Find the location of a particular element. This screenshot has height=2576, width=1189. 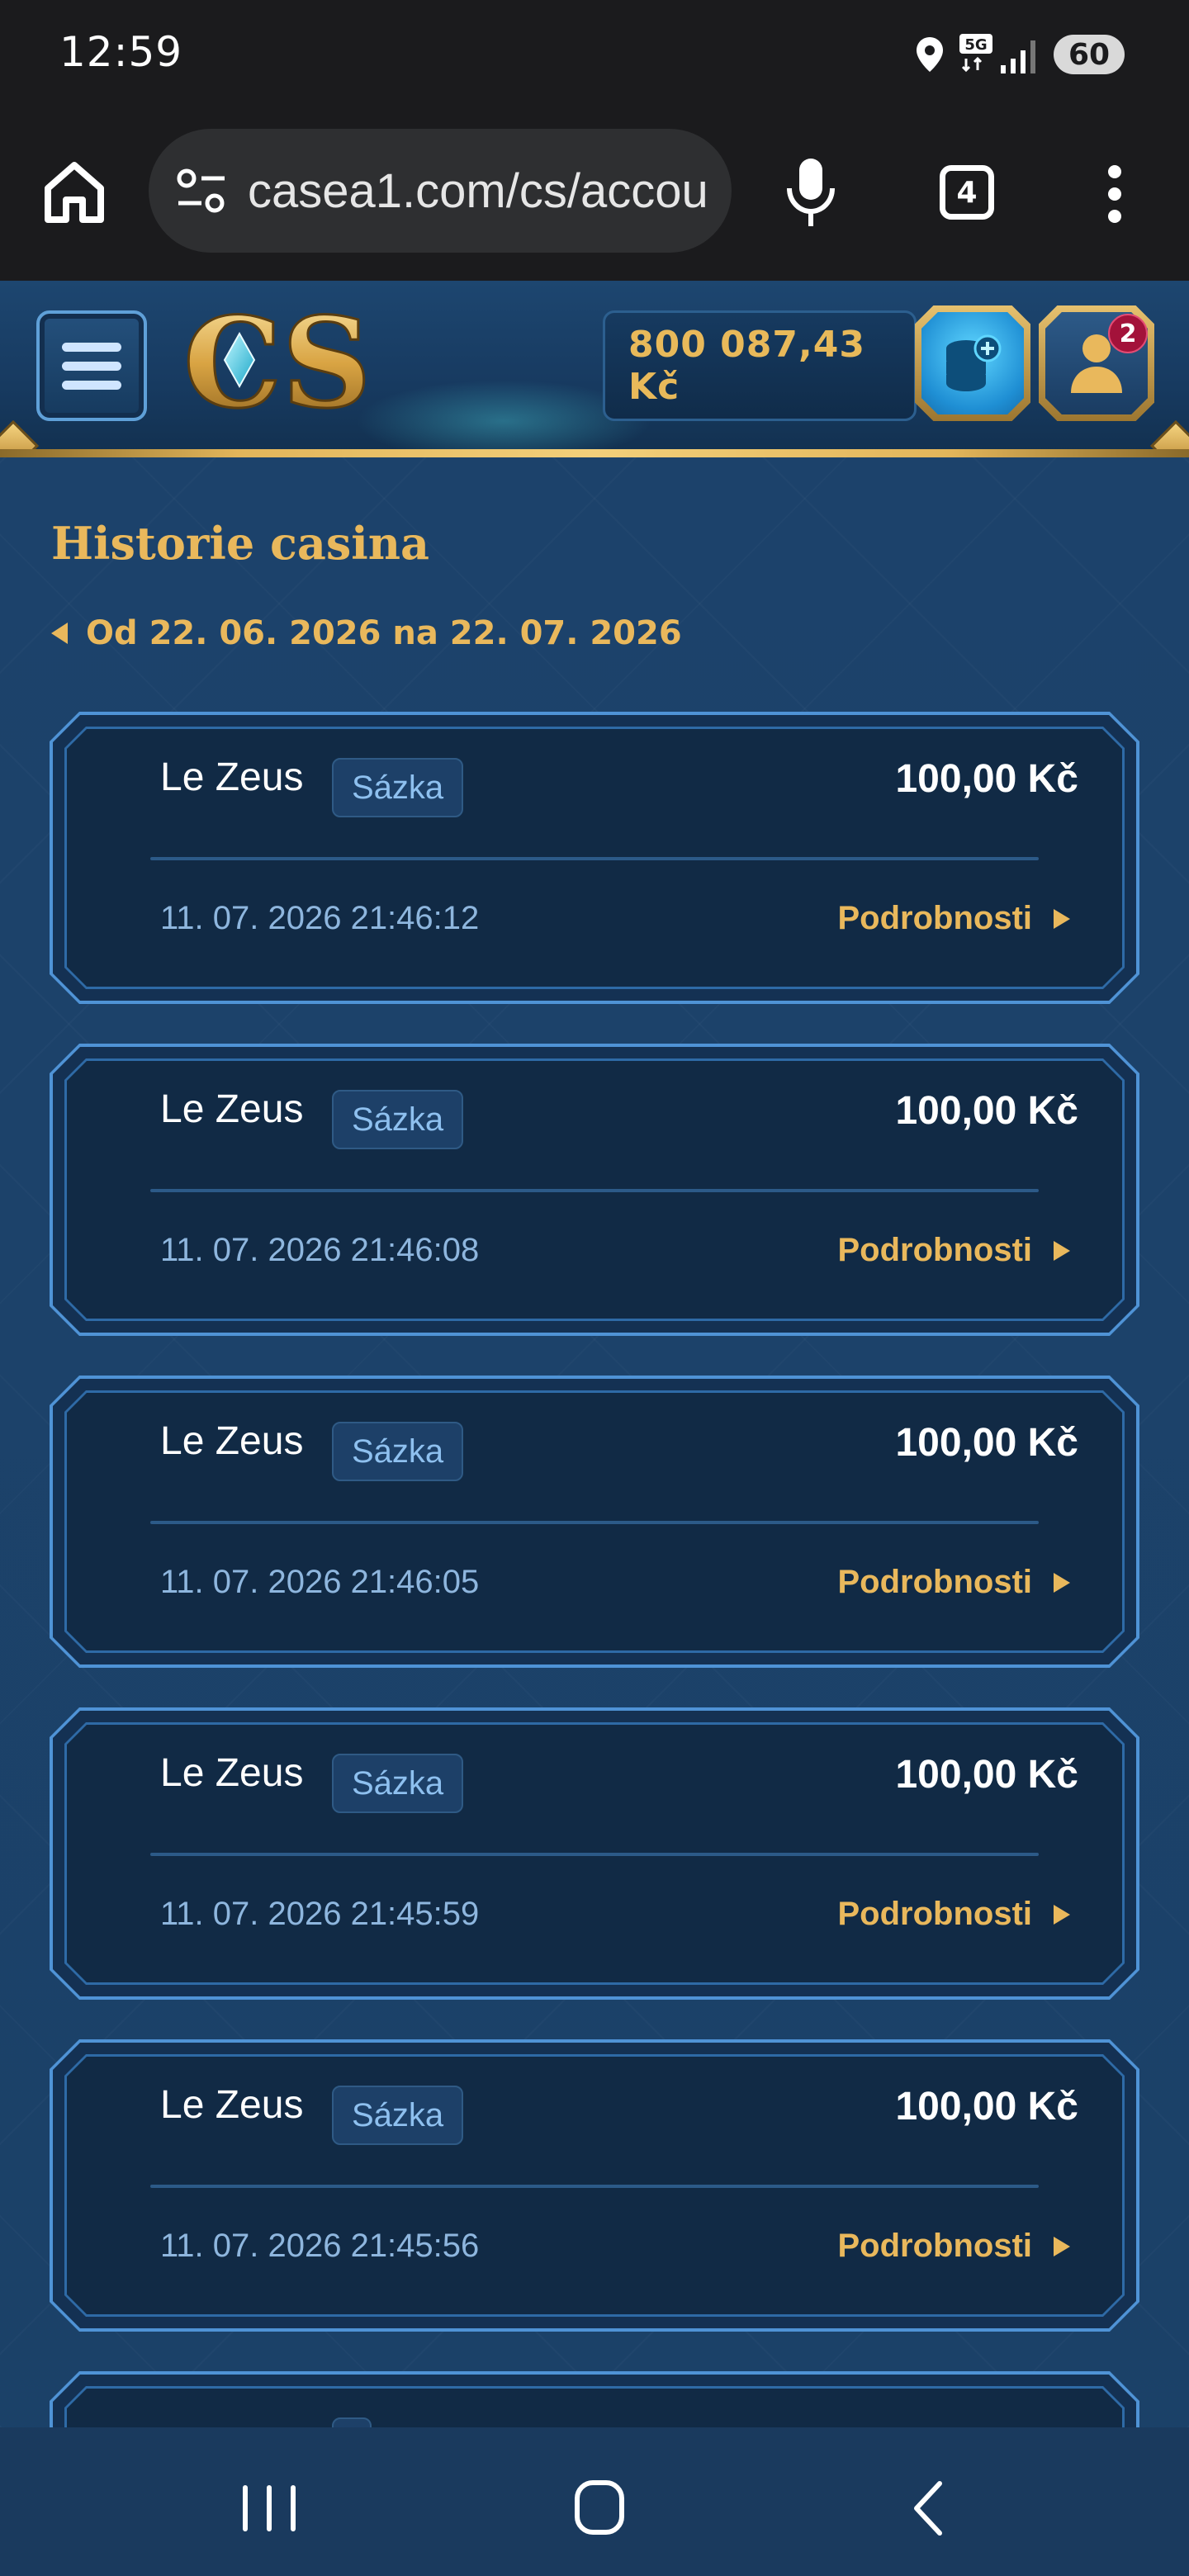

transaction-card-partial is located at coordinates (594, 2399).